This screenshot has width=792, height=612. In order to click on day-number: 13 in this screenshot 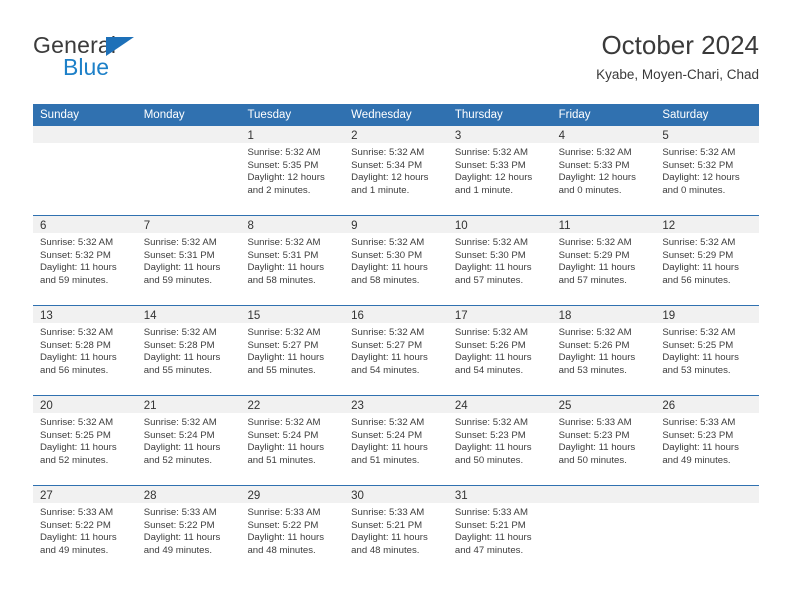, I will do `click(46, 316)`.